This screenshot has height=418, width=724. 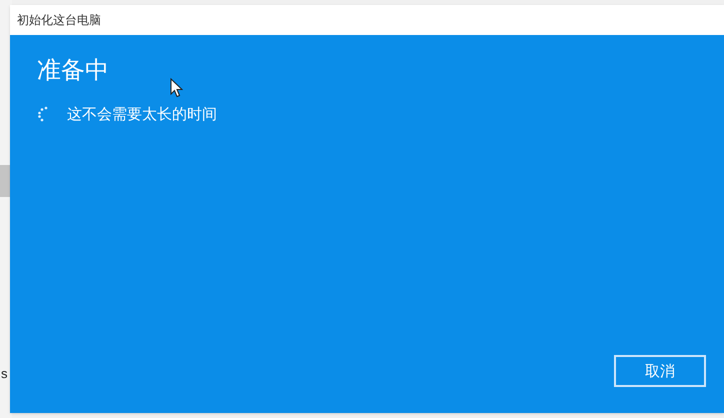 I want to click on status-message: 这不会需要太长的时间, so click(x=142, y=114).